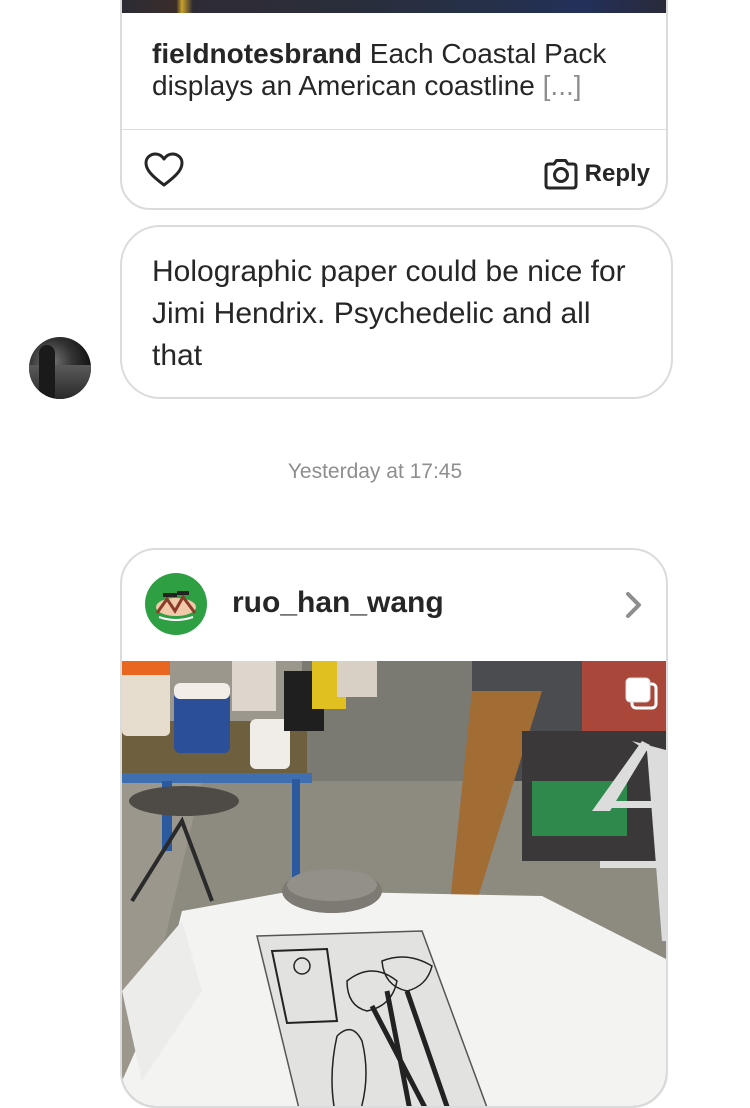  Describe the element at coordinates (164, 170) in the screenshot. I see `heart-icon` at that location.